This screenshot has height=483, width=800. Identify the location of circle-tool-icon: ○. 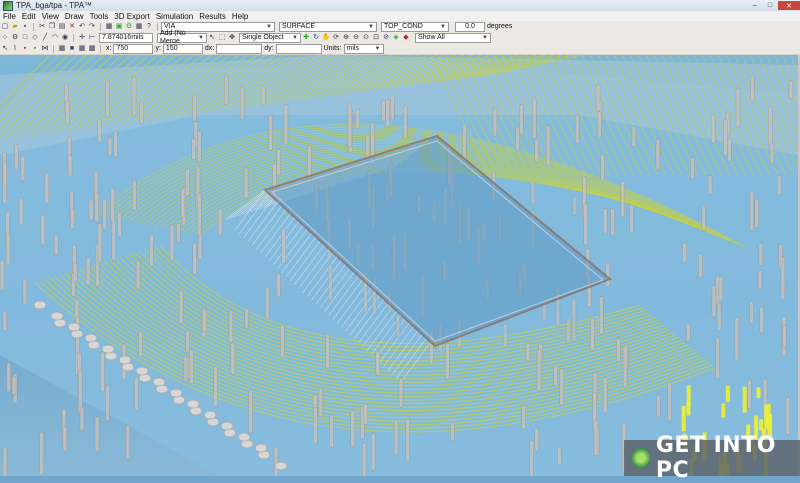
(5, 38).